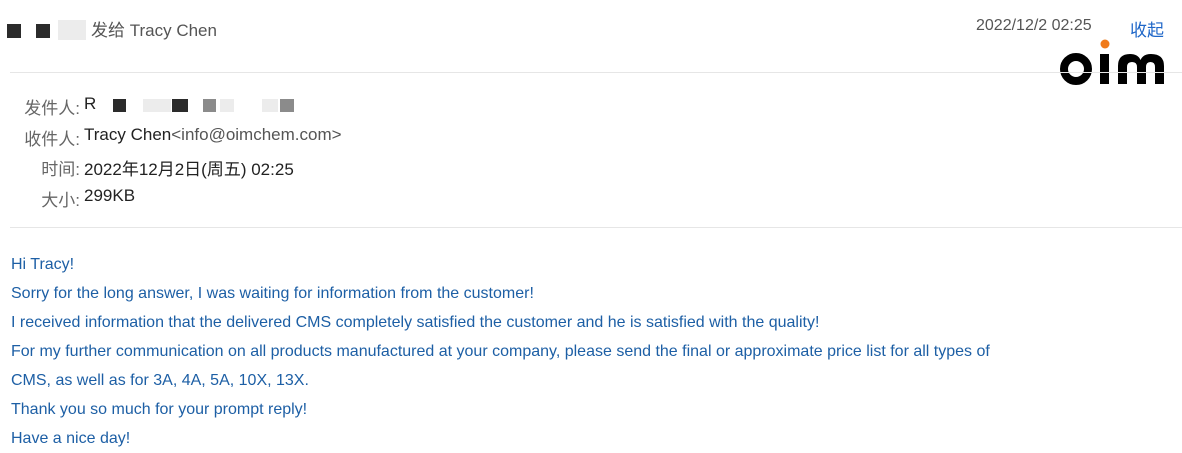 This screenshot has width=1182, height=453. Describe the element at coordinates (591, 26) in the screenshot. I see `email-header-row: 发给 Tracy Chen 2022/12/2 02:25 收起` at that location.